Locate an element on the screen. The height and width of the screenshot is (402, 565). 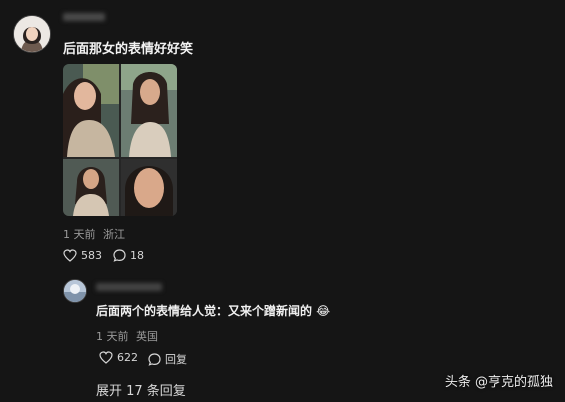
reply-text: 后面两个的表情给人觉：又来个蹭新闻的 😂 is located at coordinates (213, 311).